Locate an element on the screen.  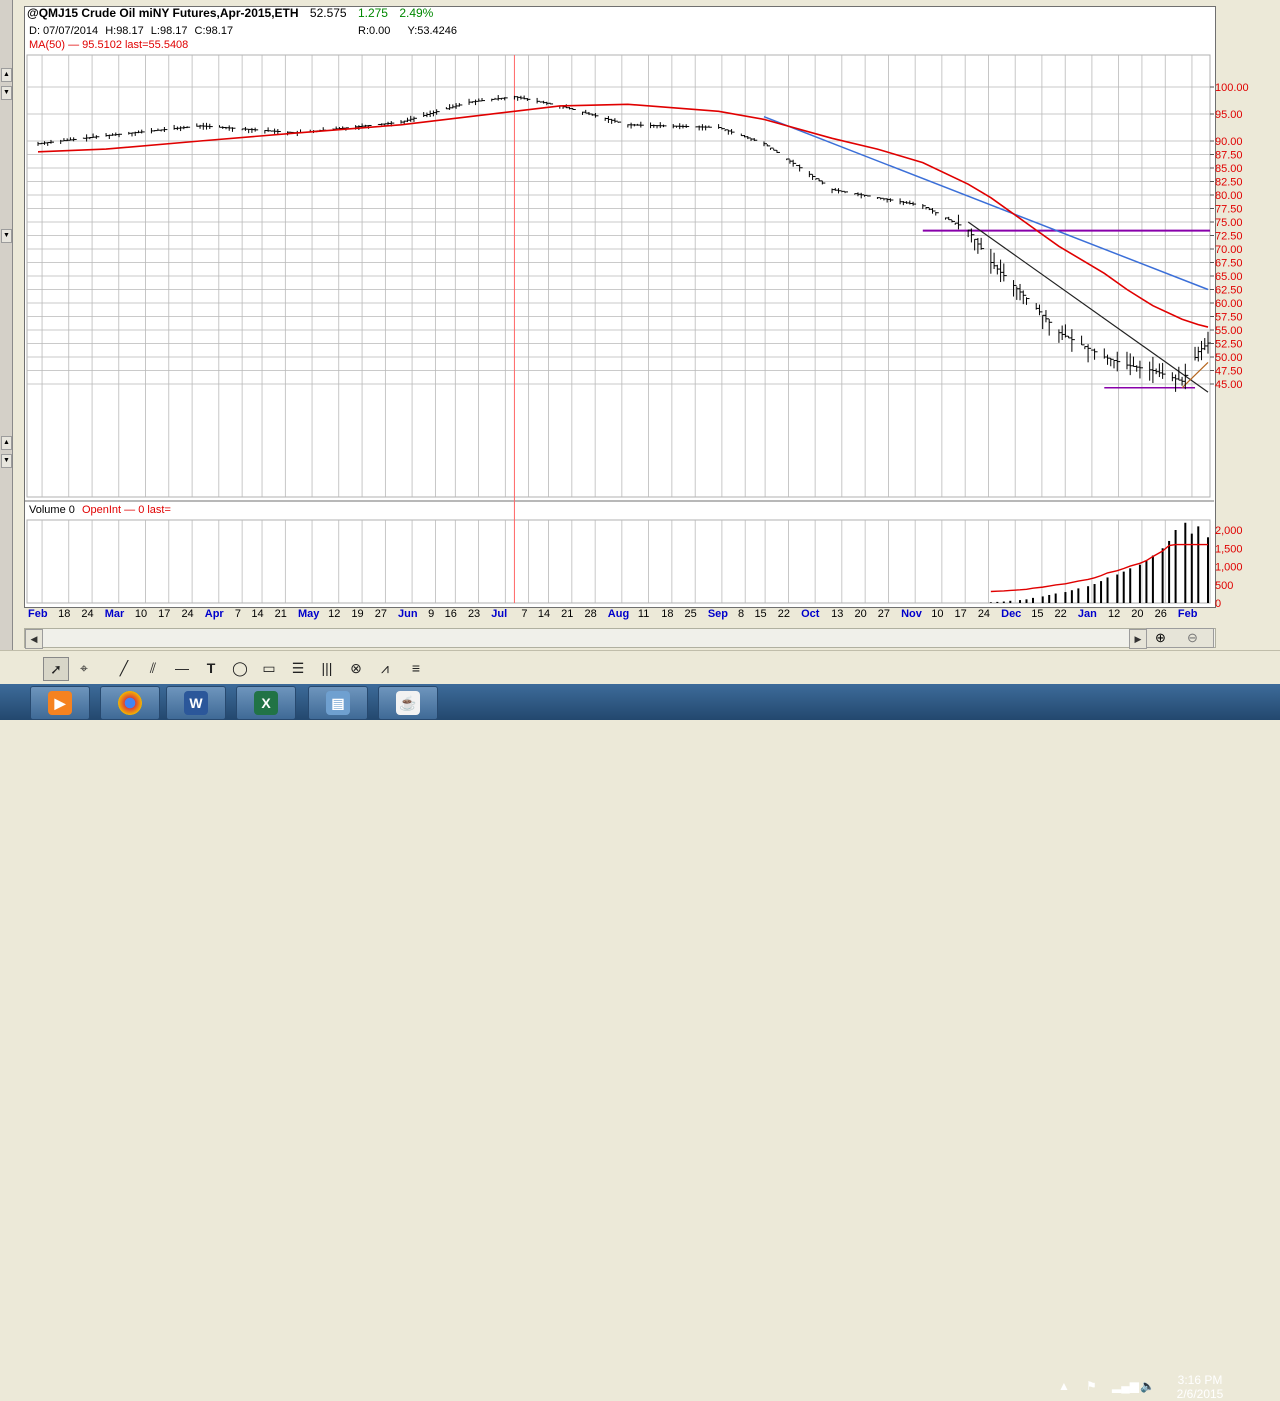
date-tick-label-16: 9 is located at coordinates (431, 614).